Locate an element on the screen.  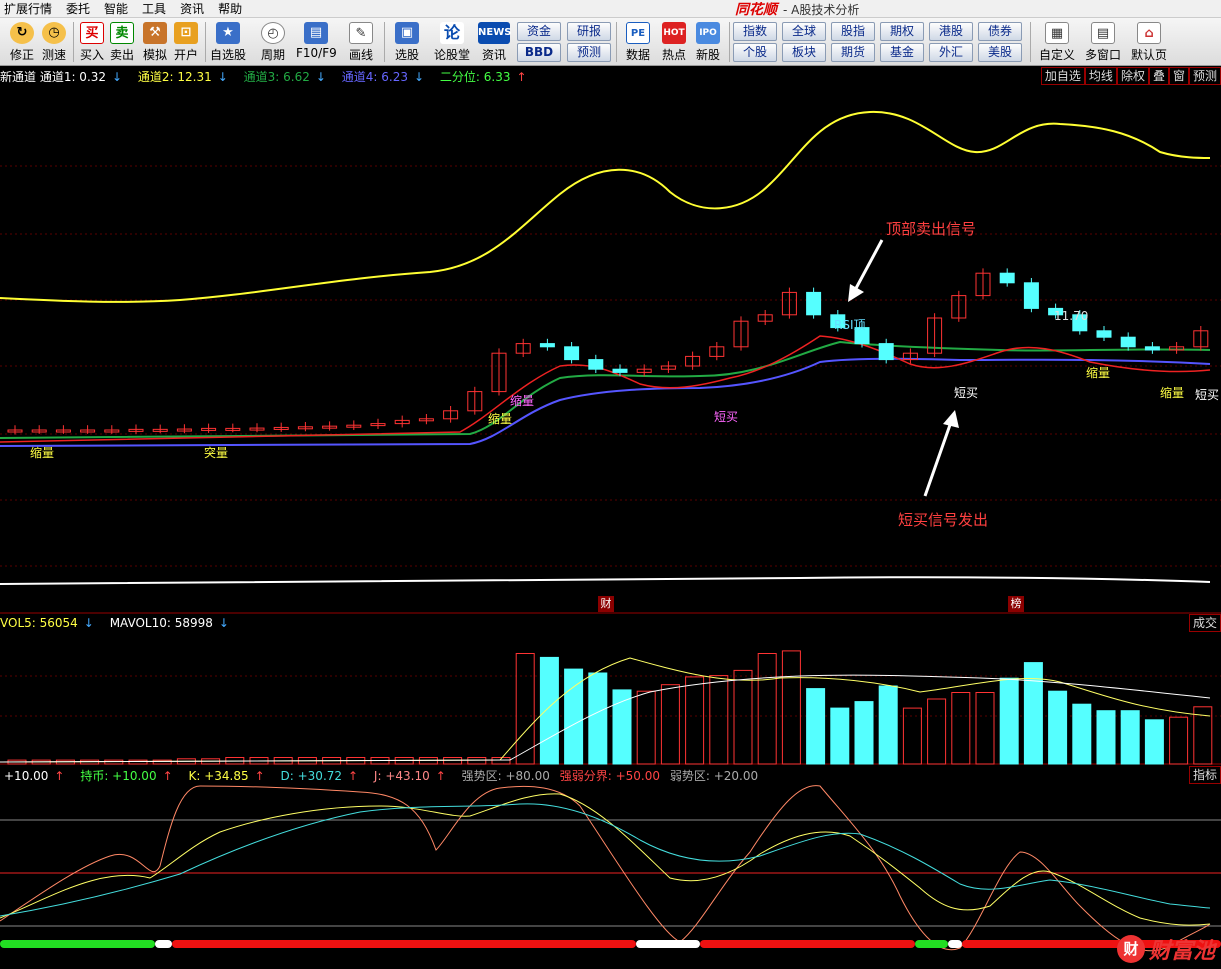
sell-button: 卖卖出 is located at coordinates (122, 42).